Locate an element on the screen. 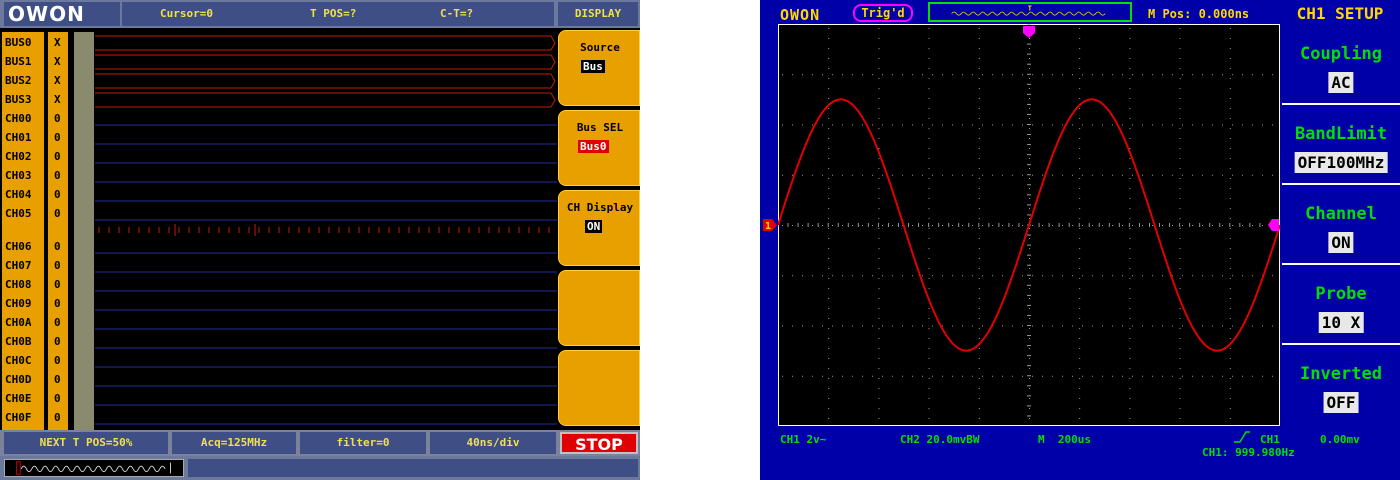 This screenshot has width=1400, height=480. osc-menu-title: CH1 SETUP is located at coordinates (1340, 13).